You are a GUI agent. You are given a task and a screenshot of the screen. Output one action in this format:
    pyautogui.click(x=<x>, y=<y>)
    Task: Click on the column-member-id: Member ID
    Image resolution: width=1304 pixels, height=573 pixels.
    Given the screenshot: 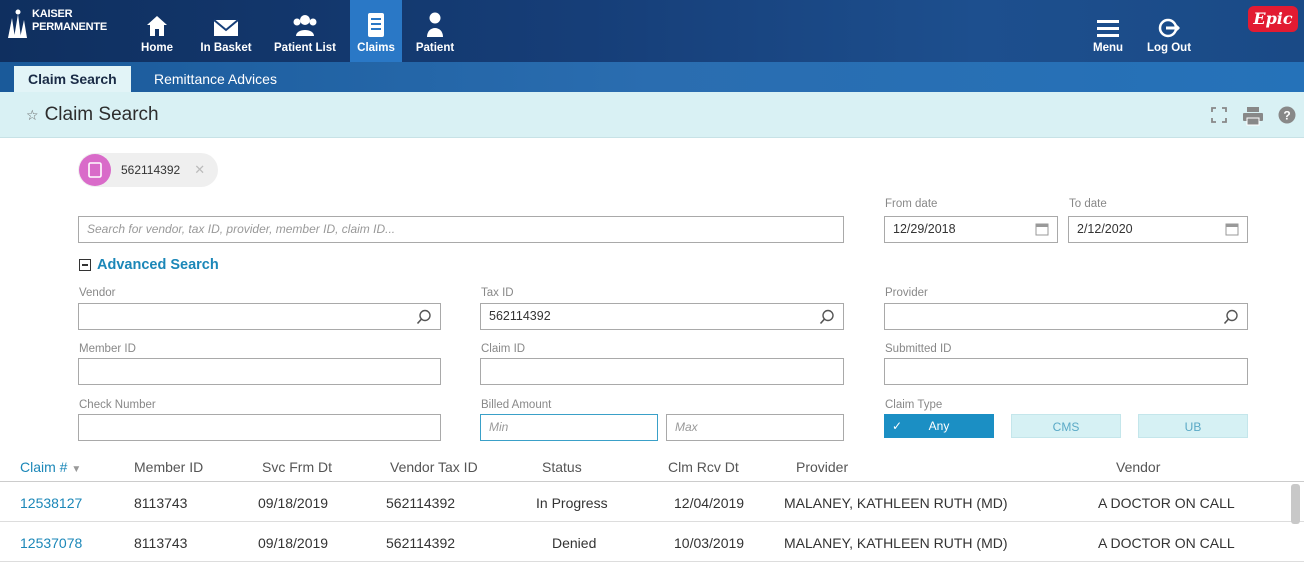 What is the action you would take?
    pyautogui.click(x=168, y=467)
    